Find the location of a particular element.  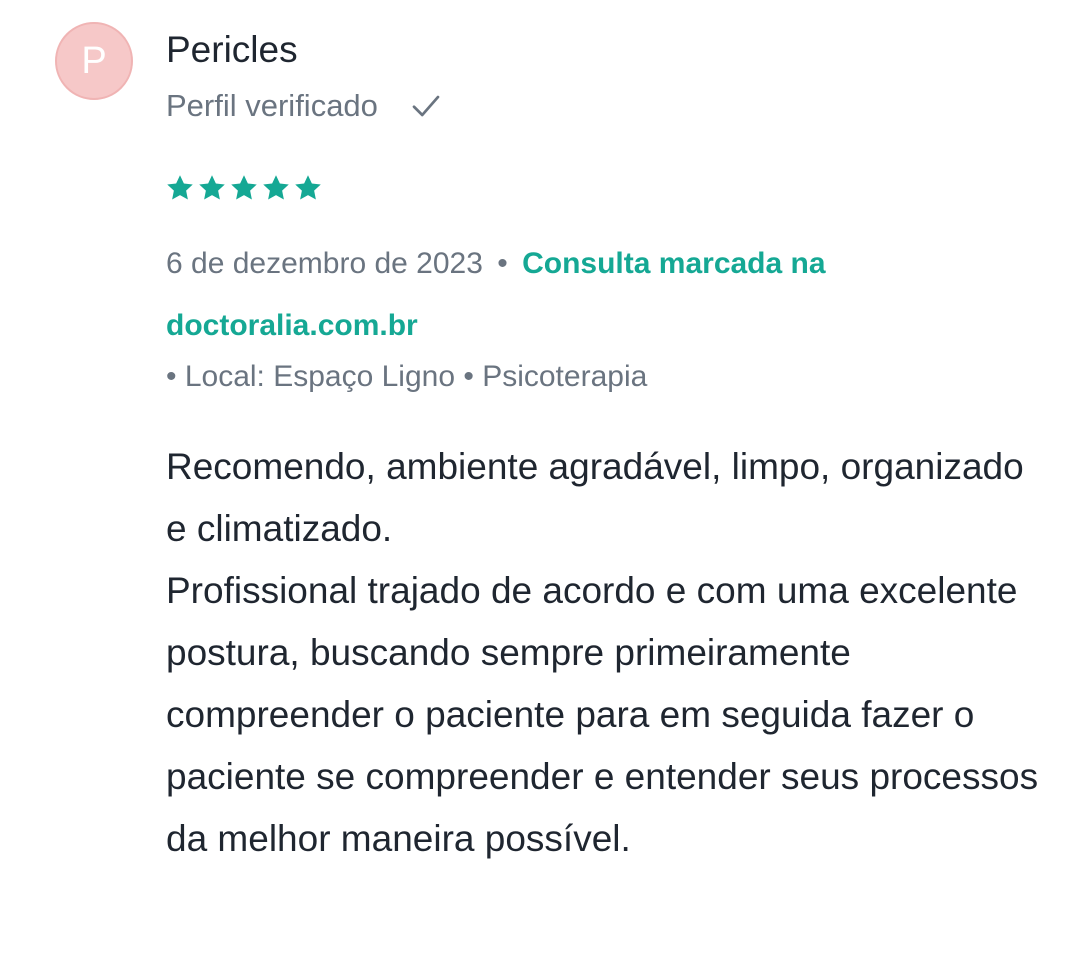

author-name: Pericles is located at coordinates (232, 49).